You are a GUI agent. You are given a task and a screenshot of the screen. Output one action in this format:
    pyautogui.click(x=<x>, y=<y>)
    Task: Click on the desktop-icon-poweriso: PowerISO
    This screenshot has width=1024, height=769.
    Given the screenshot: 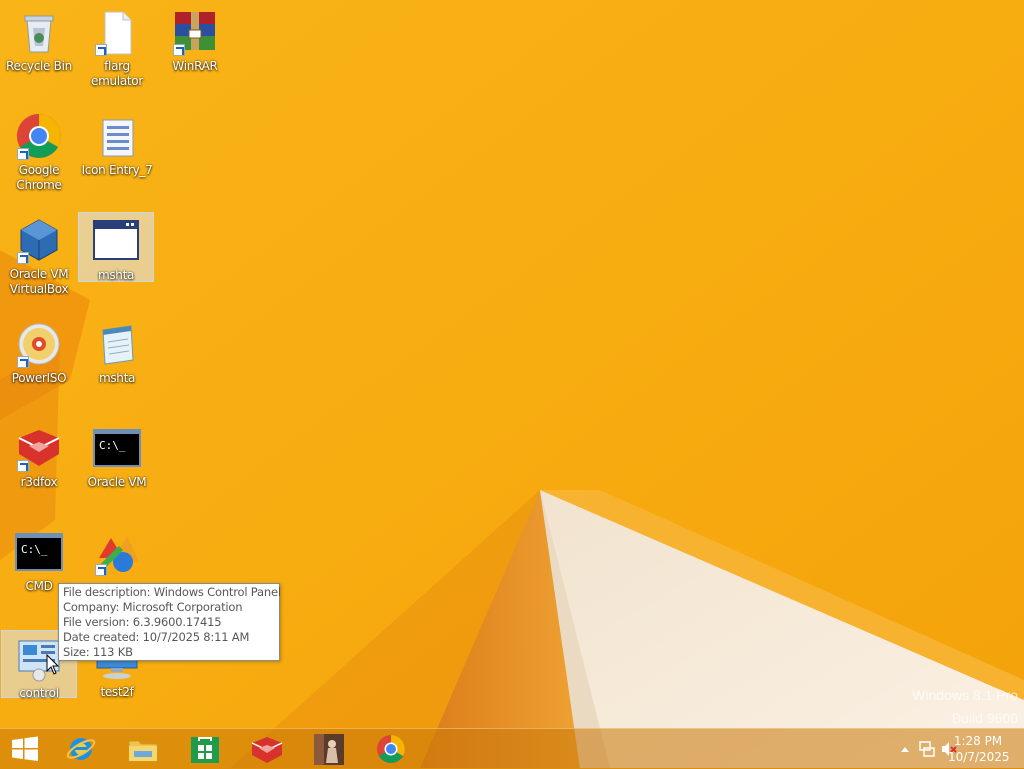 What is the action you would take?
    pyautogui.click(x=39, y=364)
    